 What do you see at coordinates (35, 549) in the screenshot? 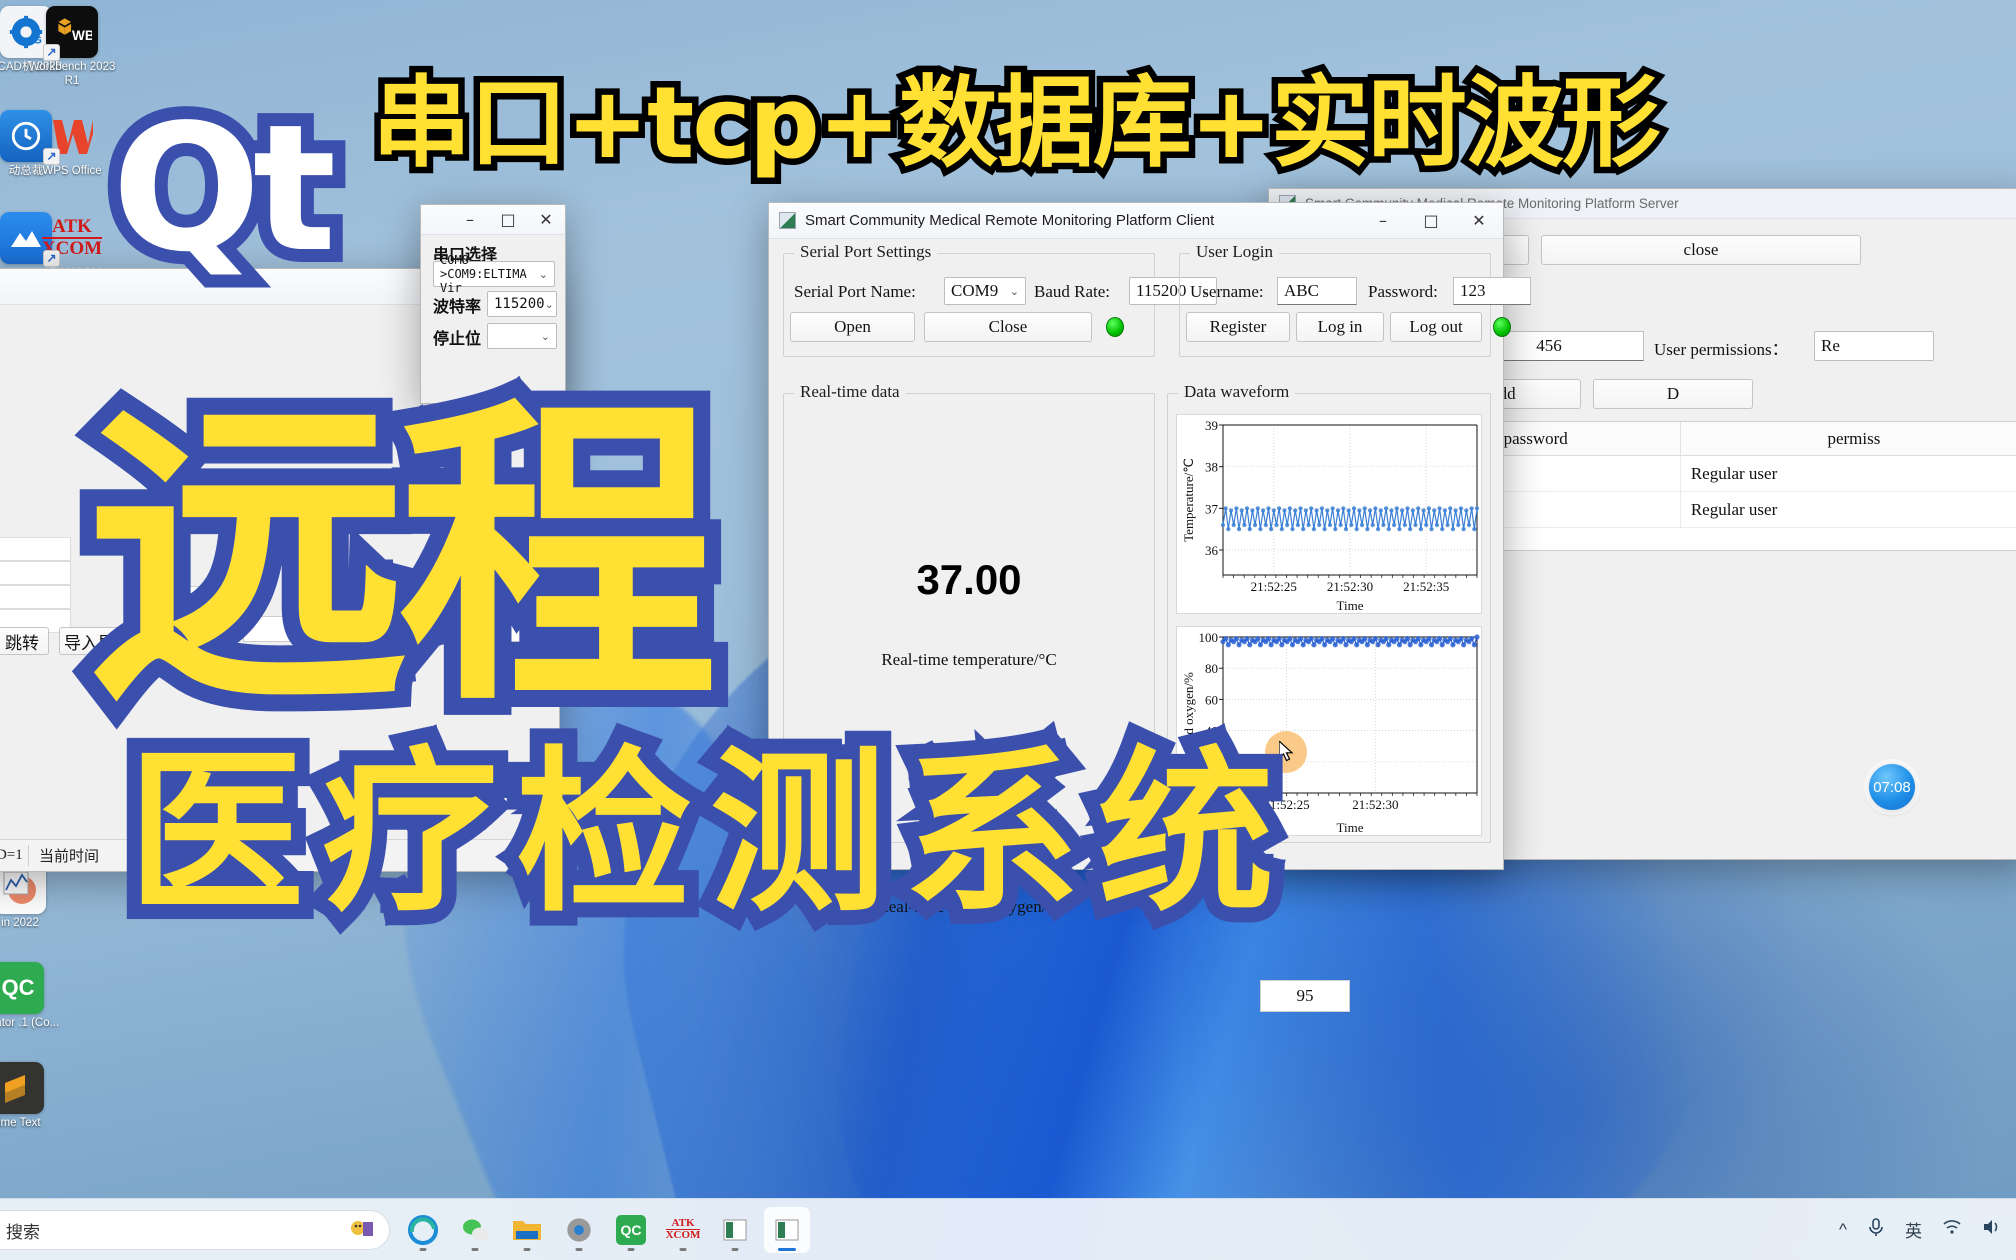
I see `send-row: T36.6F` at bounding box center [35, 549].